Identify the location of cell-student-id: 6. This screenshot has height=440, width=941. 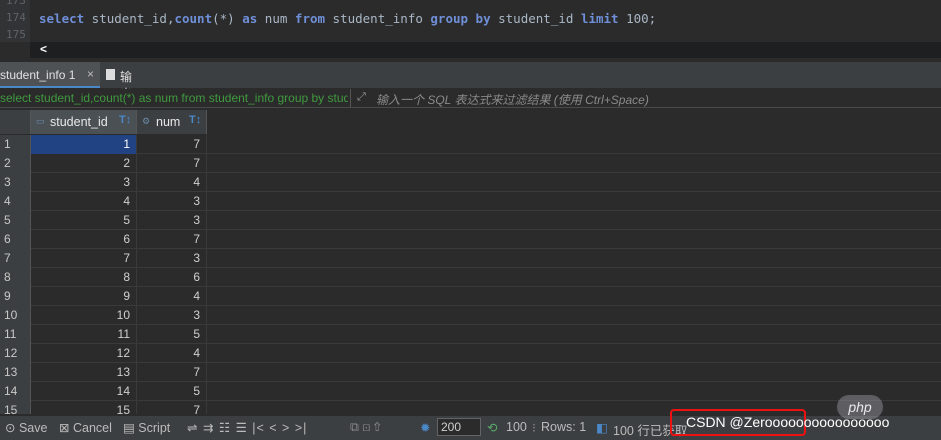
(84, 239).